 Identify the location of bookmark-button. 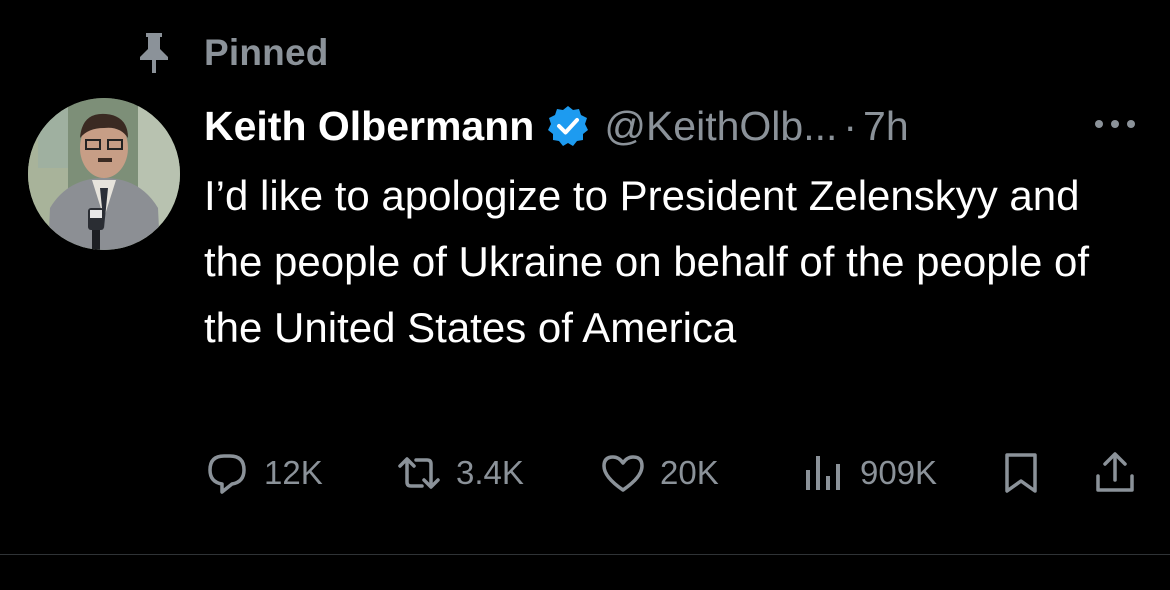
(1021, 473).